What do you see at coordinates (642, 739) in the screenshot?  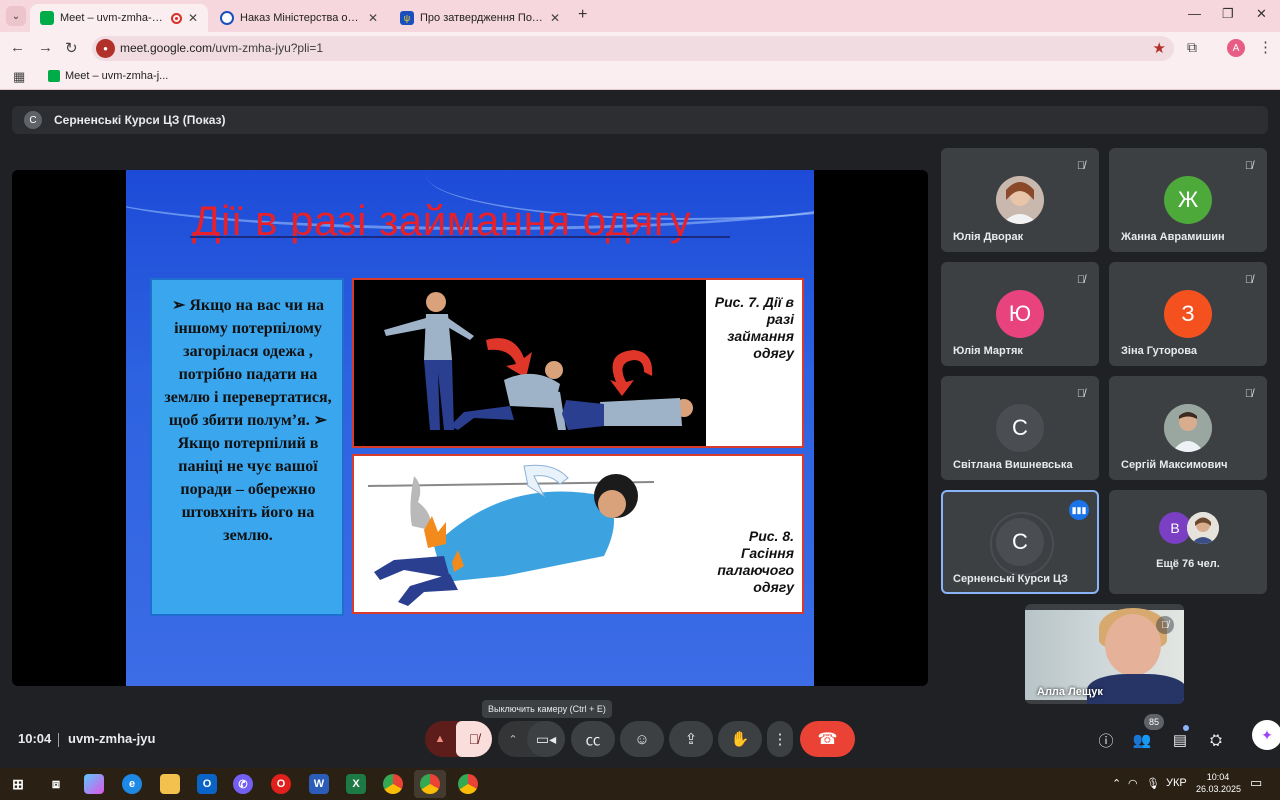 I see `emoji-reaction-button: ☺` at bounding box center [642, 739].